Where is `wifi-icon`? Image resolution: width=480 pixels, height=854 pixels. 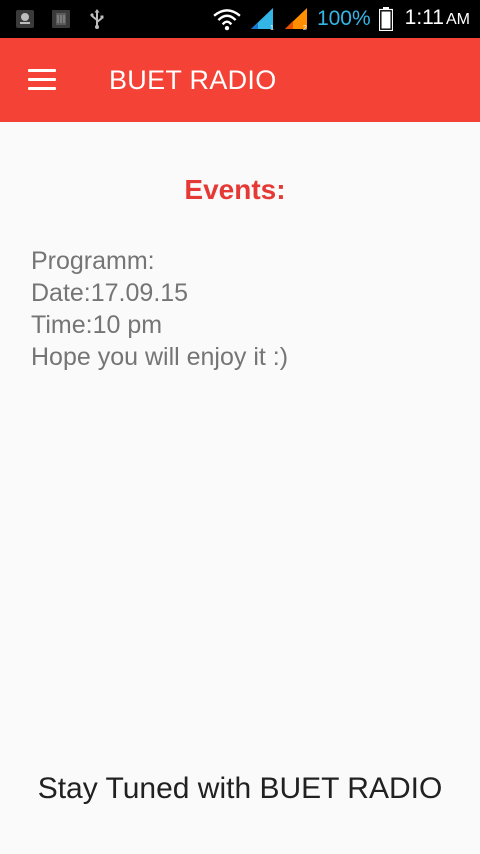 wifi-icon is located at coordinates (227, 20).